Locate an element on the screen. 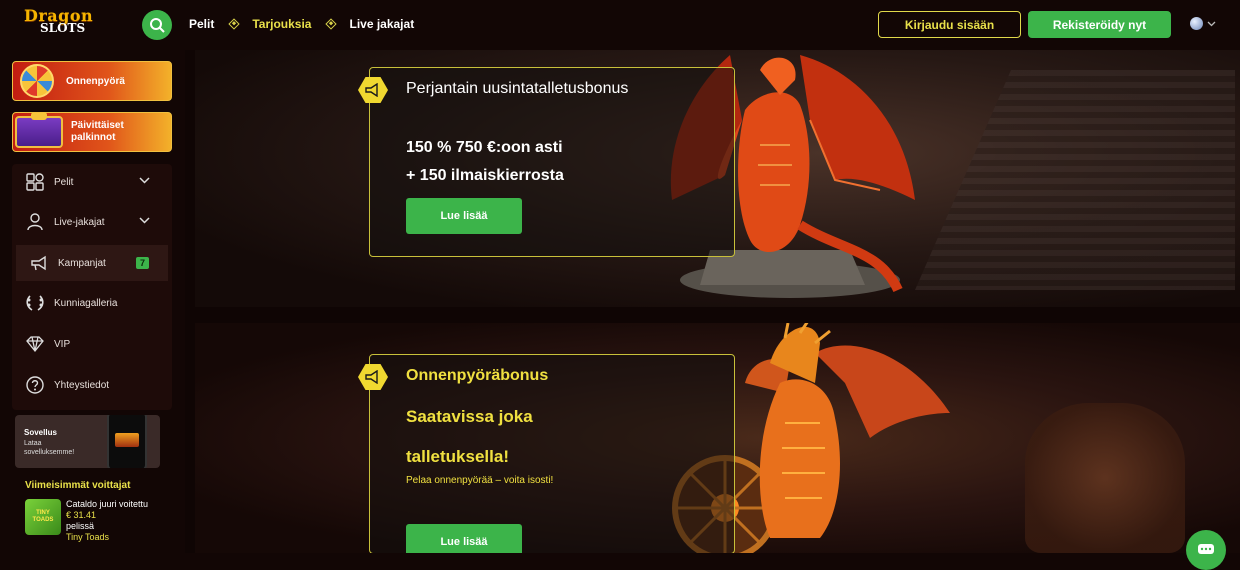  sidebar-item-yhteystiedot: Yhteystiedot is located at coordinates (92, 385).